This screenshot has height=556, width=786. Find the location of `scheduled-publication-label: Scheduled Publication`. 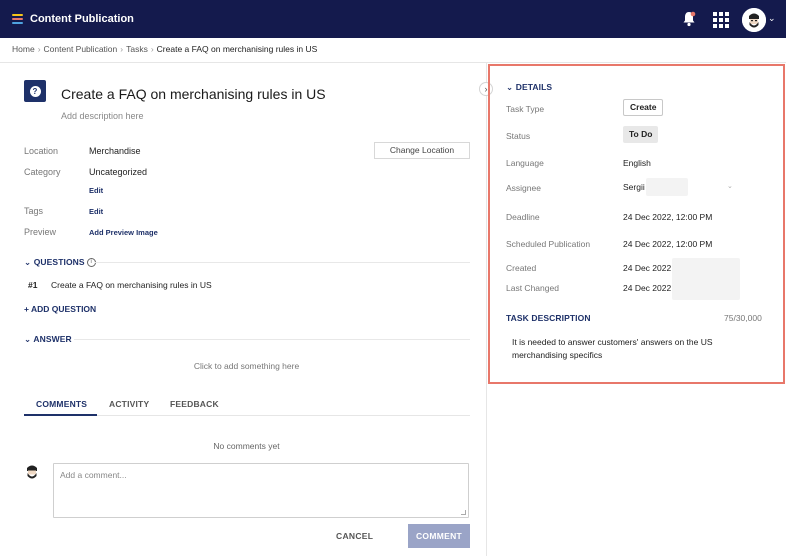

scheduled-publication-label: Scheduled Publication is located at coordinates (548, 244).